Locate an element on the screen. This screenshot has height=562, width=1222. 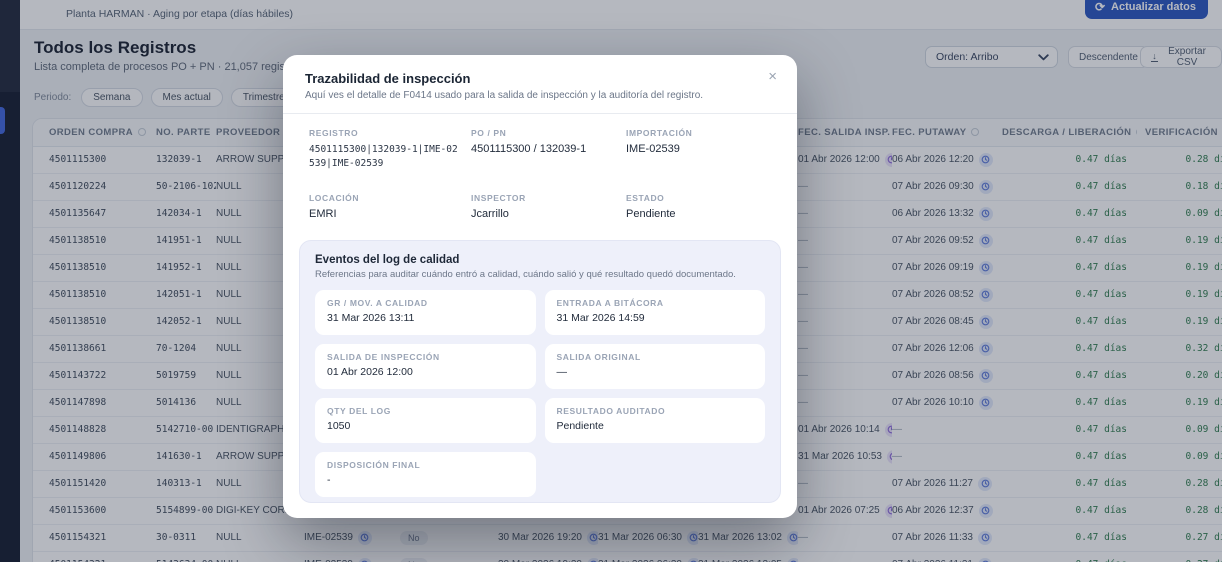
event-card-label: DISPOSICIÓN FINAL is located at coordinates (374, 465).